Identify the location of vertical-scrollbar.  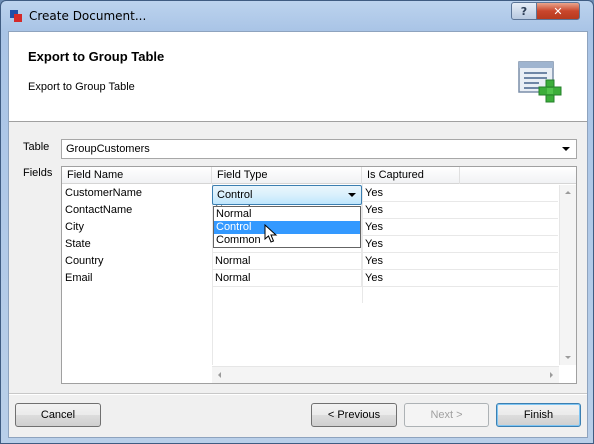
(567, 275).